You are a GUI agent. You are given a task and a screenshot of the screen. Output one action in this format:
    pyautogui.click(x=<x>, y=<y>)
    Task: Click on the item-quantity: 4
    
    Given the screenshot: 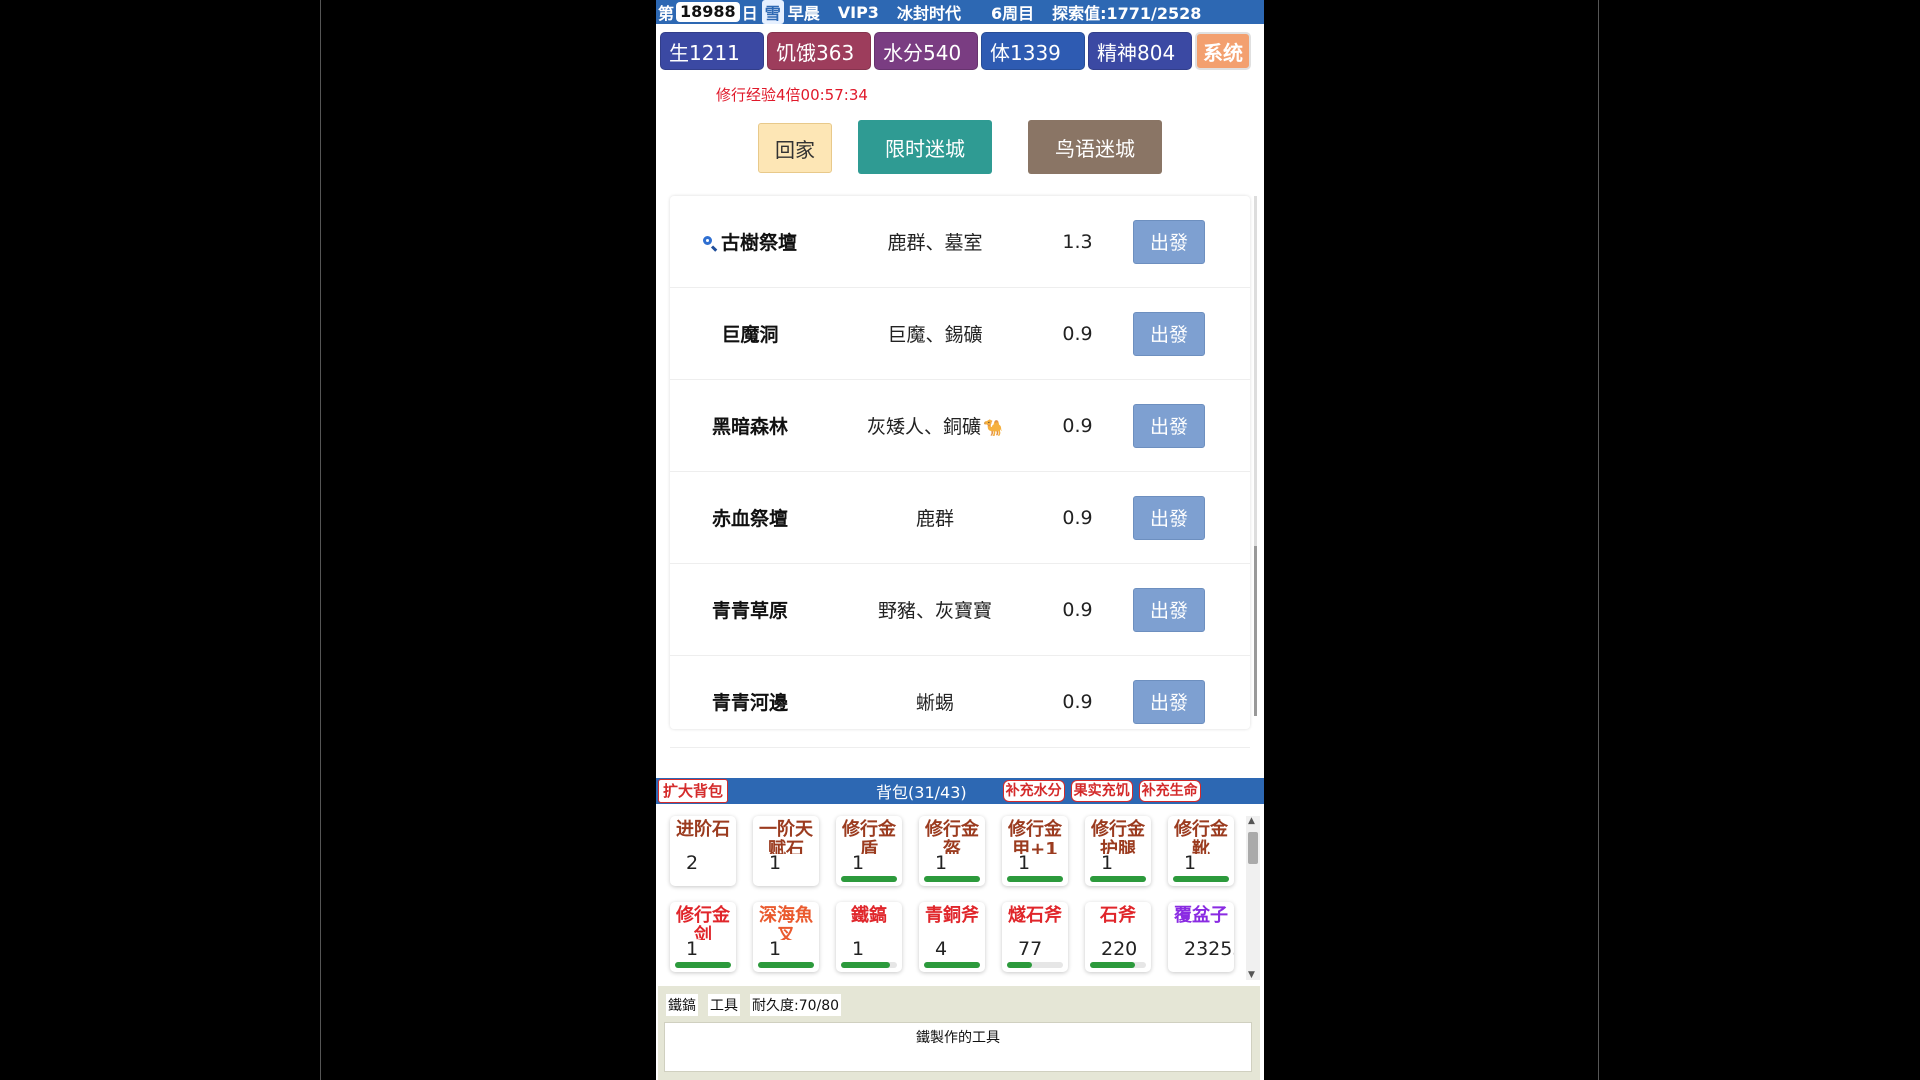 What is the action you would take?
    pyautogui.click(x=941, y=949)
    